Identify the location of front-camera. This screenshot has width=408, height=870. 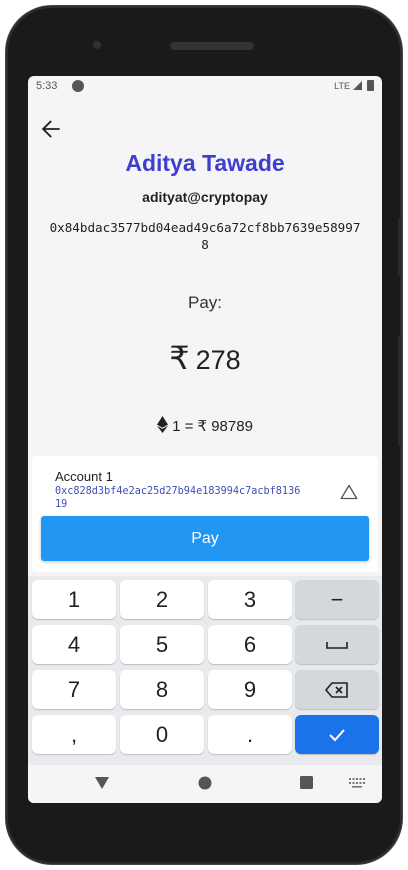
(97, 45).